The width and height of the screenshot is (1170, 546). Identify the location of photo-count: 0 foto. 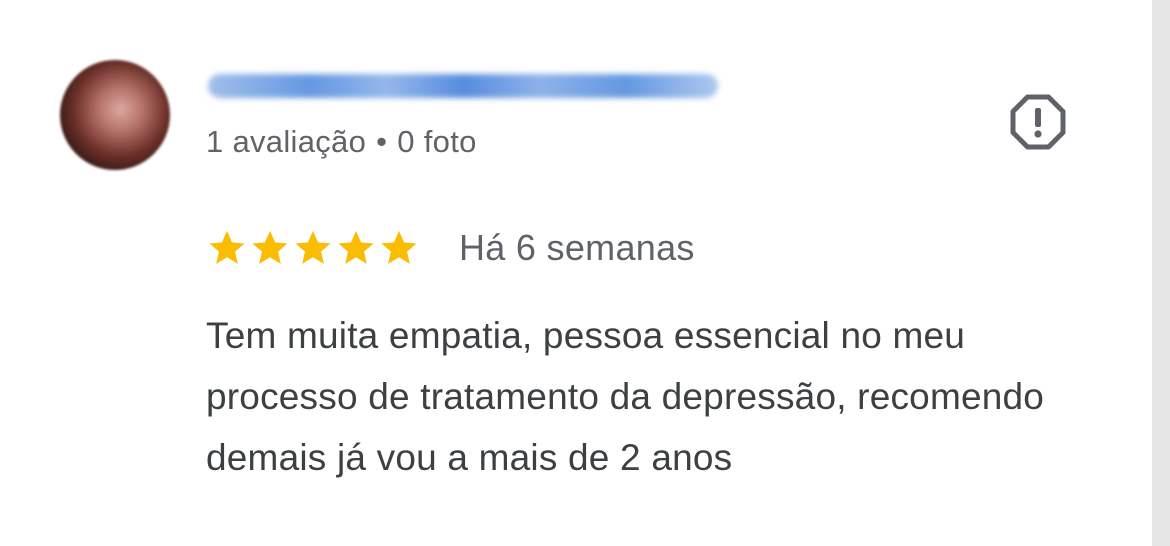
(437, 141).